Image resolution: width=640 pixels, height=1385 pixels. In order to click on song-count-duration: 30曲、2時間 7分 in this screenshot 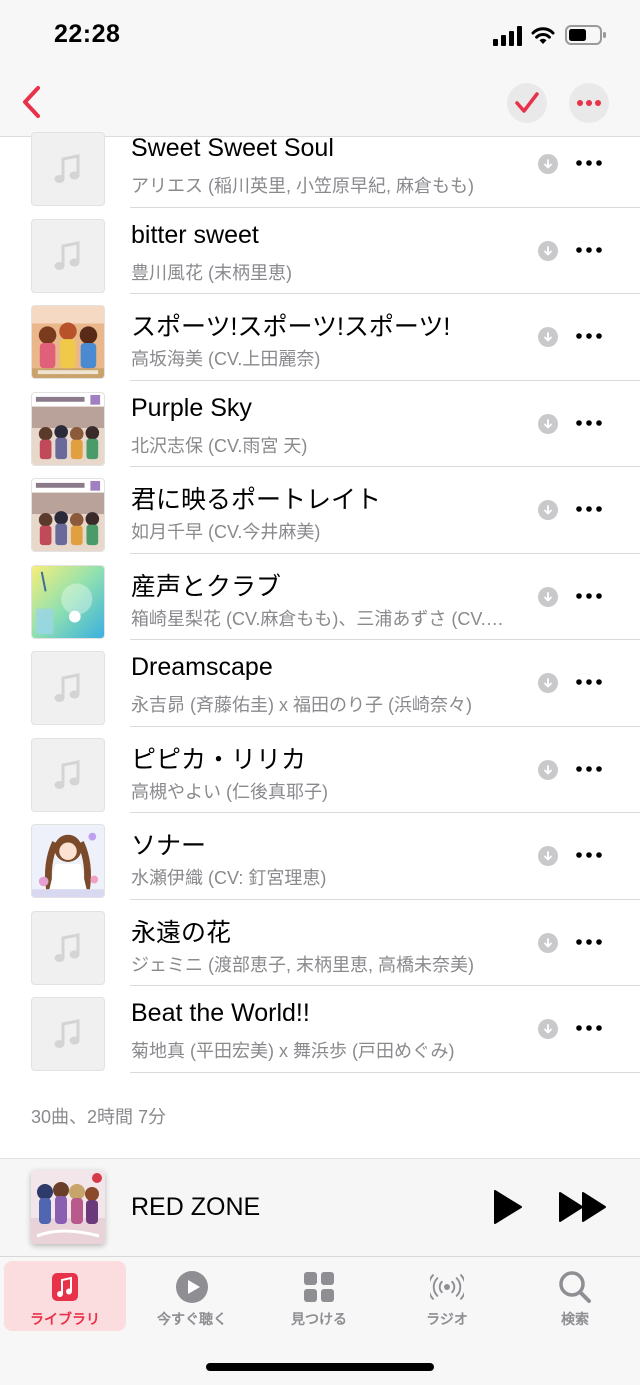, I will do `click(99, 1117)`.